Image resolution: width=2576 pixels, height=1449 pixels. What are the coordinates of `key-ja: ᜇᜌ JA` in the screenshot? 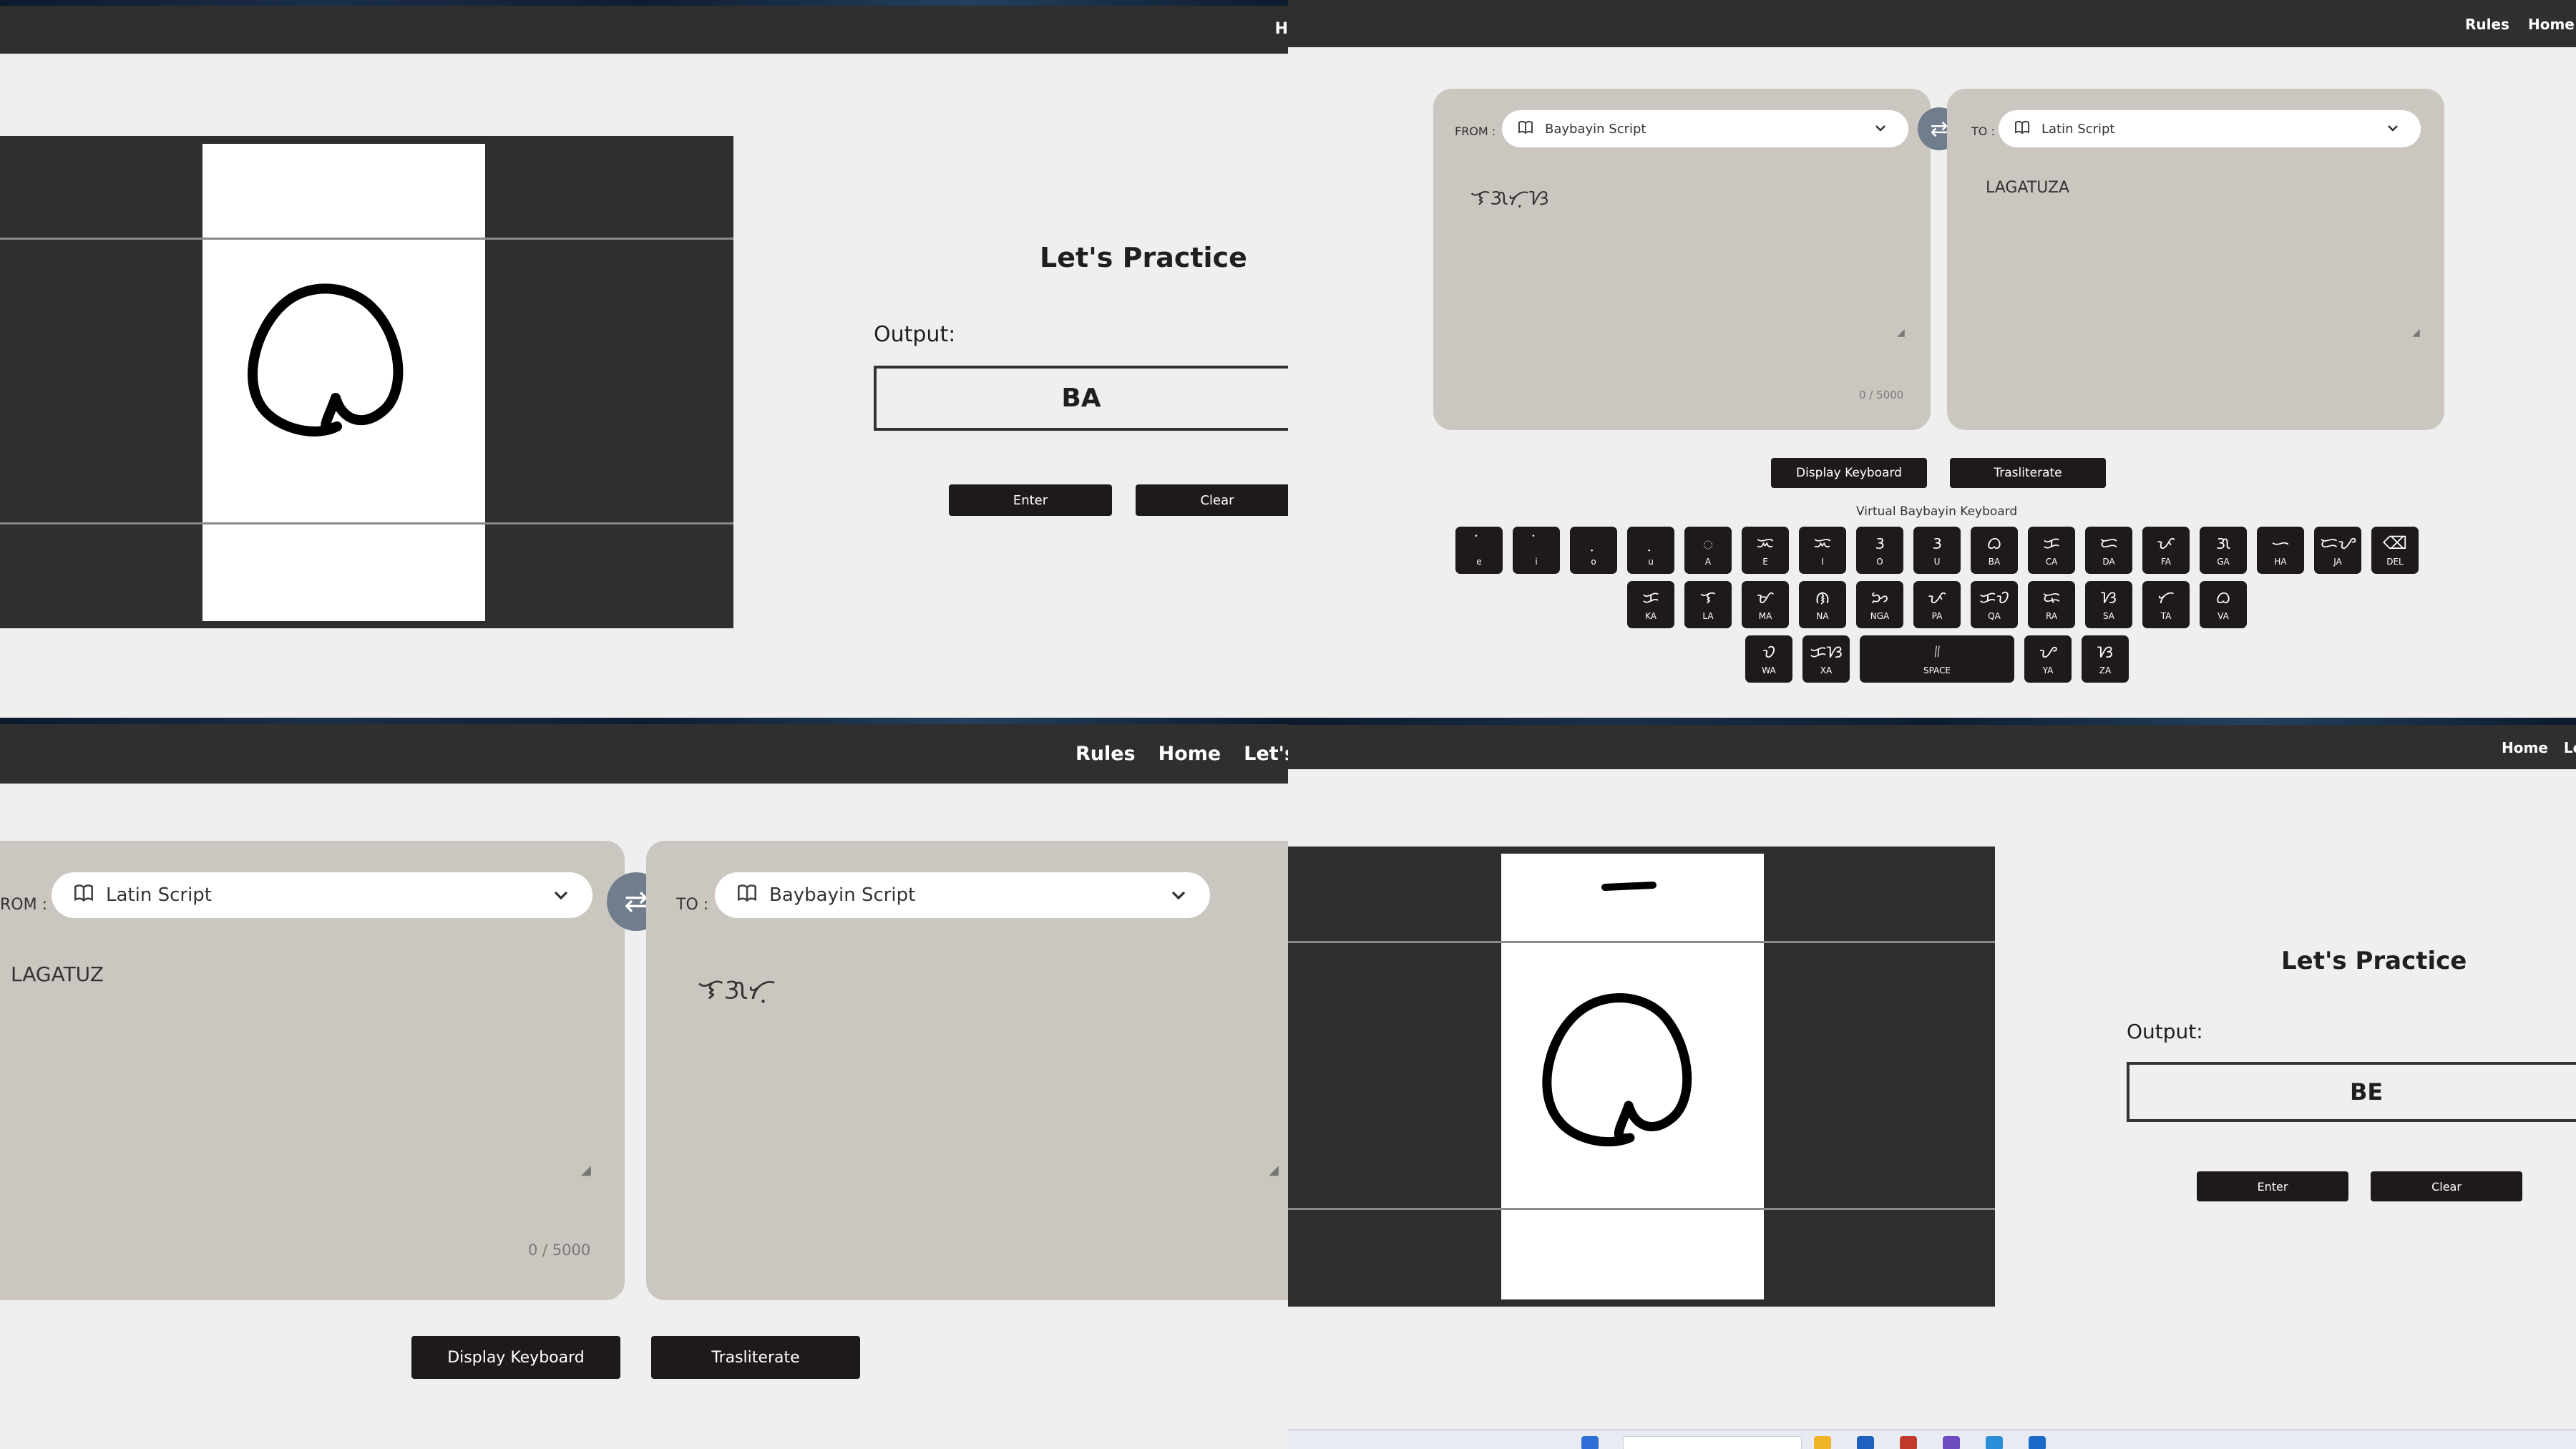 It's located at (2337, 550).